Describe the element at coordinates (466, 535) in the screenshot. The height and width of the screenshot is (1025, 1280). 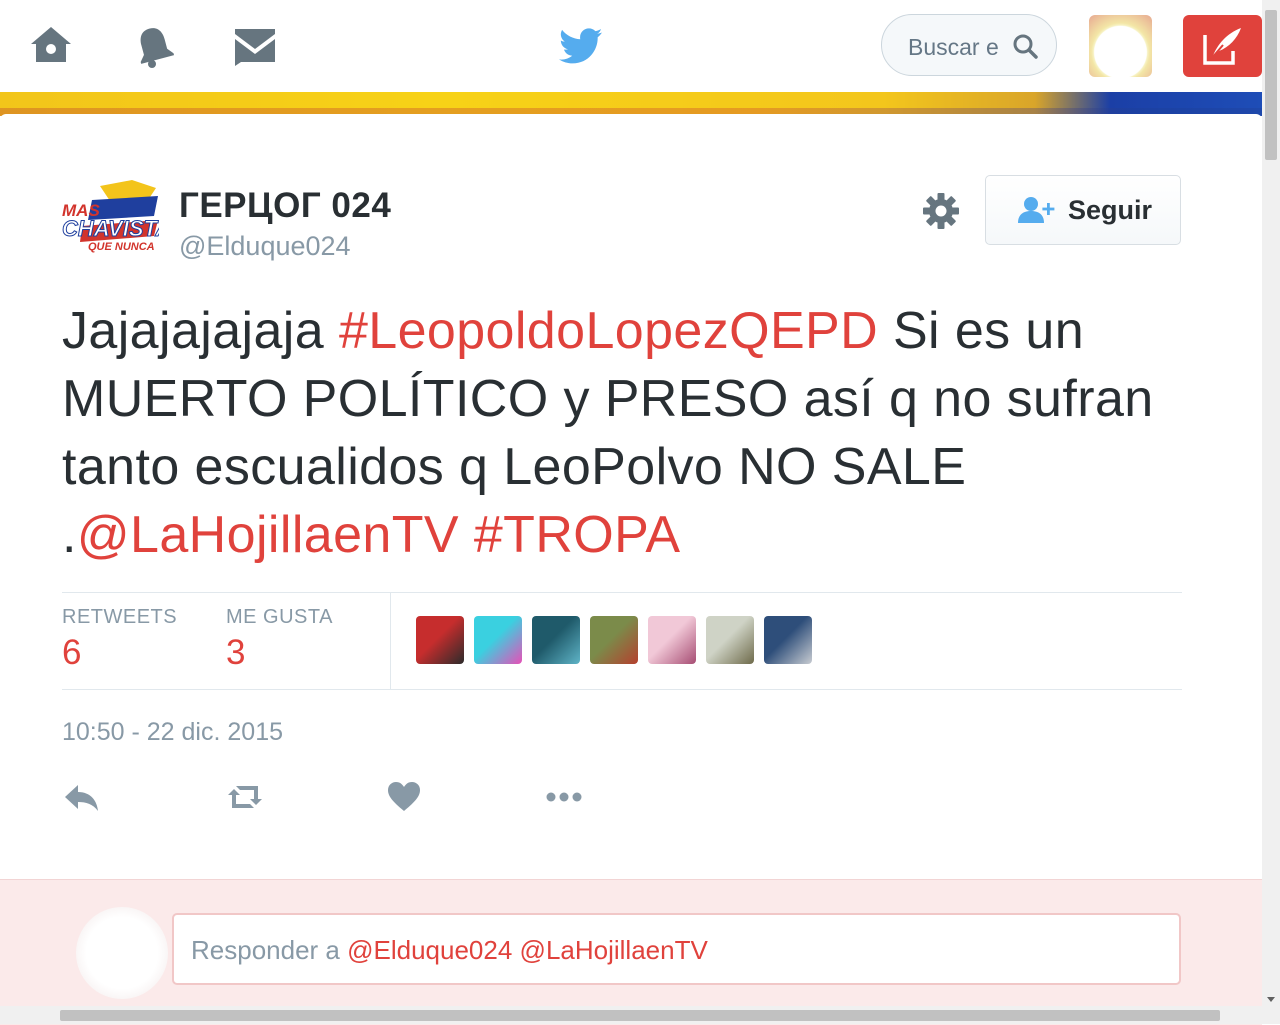
I see `tweet-text-segment` at that location.